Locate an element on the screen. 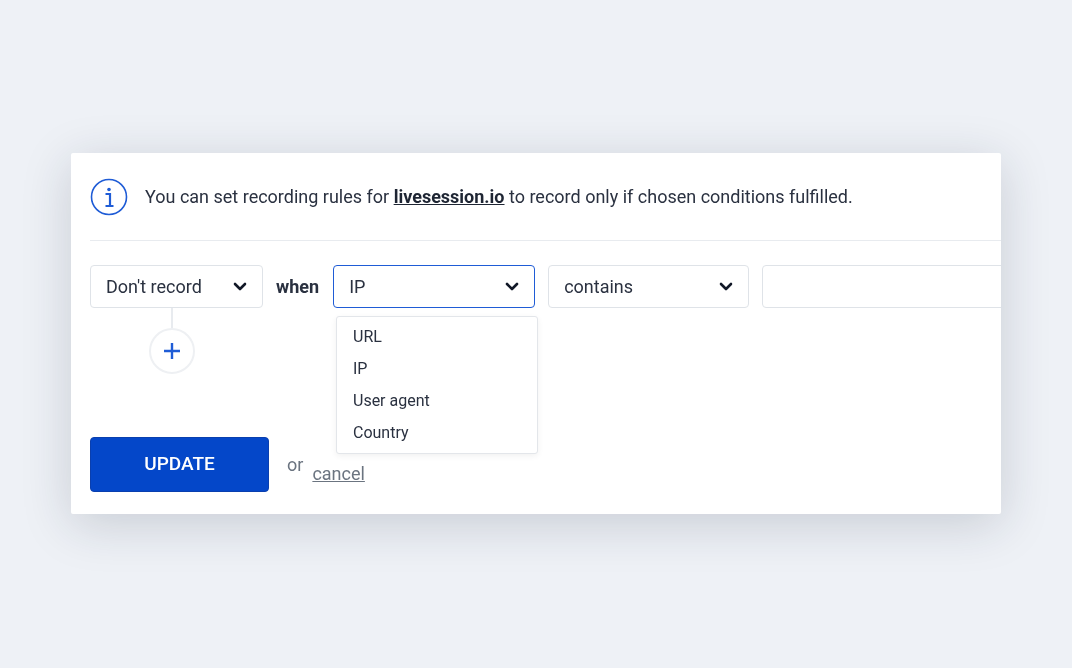 This screenshot has width=1072, height=668. dropdown-option: IP is located at coordinates (437, 369).